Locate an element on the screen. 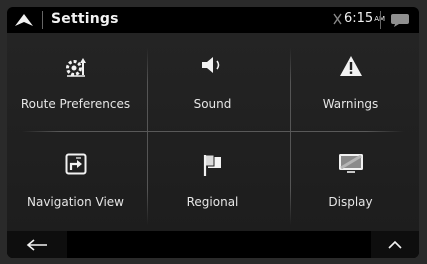  navigation-view-icon is located at coordinates (75, 164).